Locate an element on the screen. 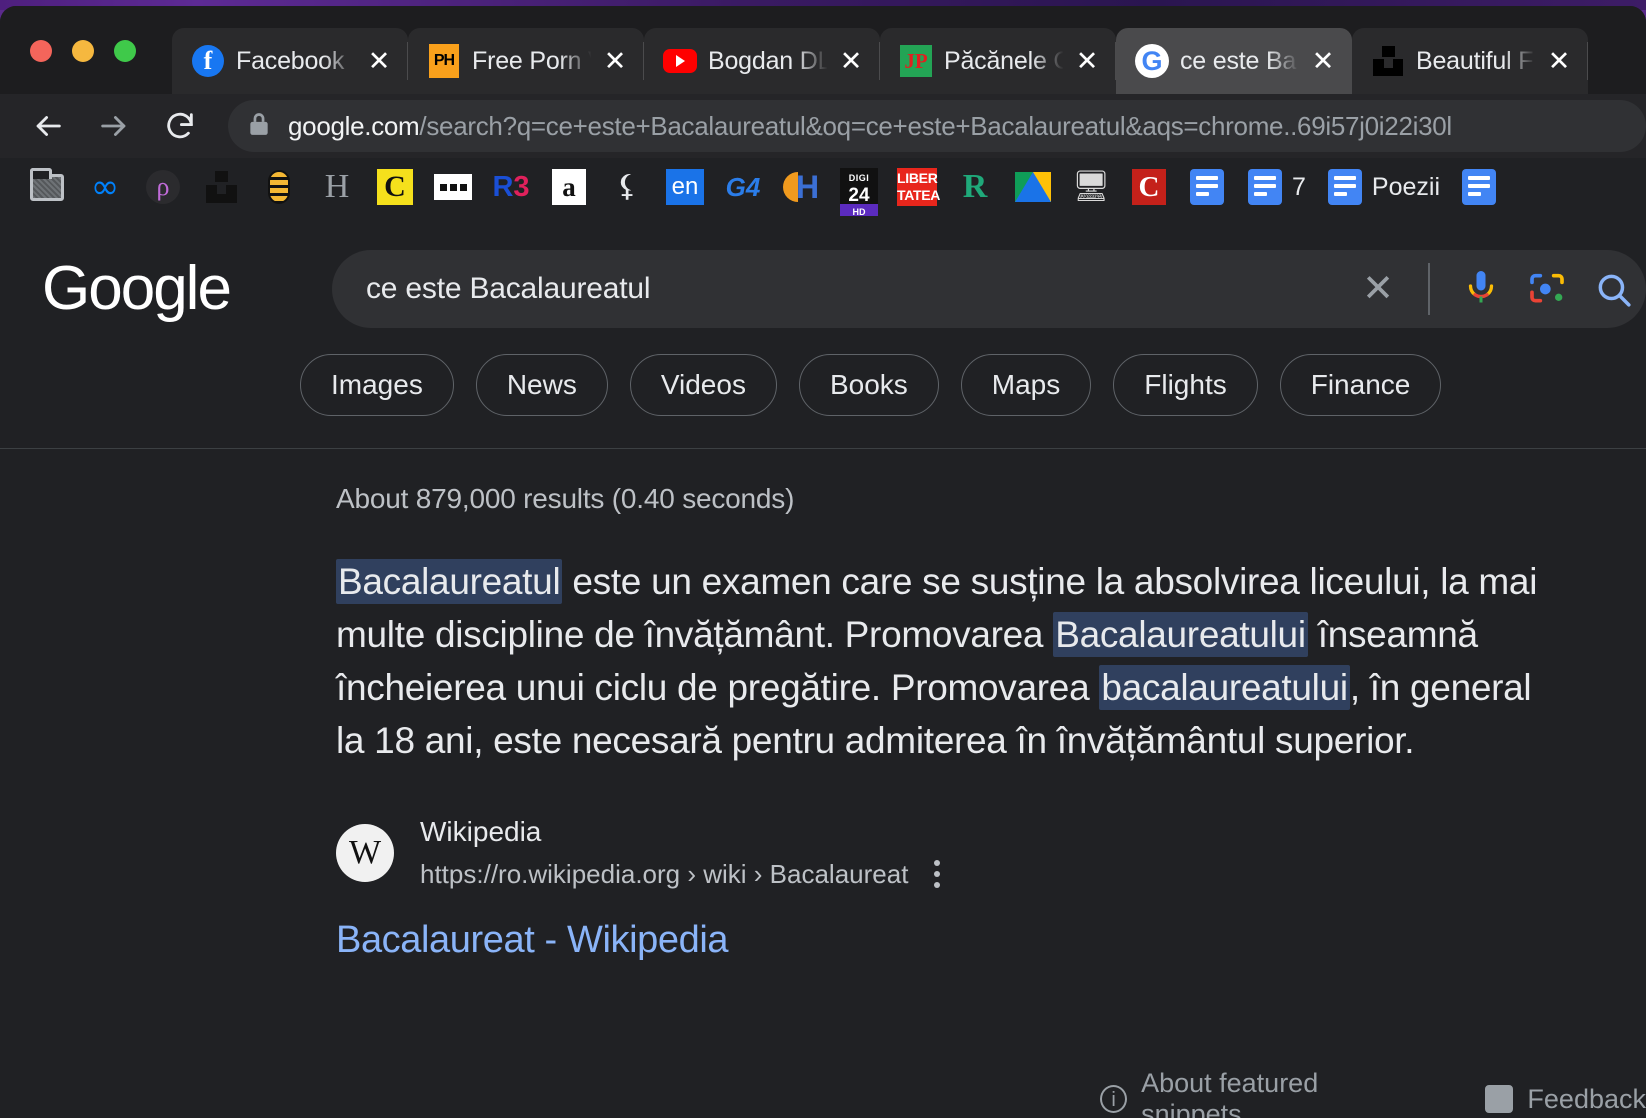 The width and height of the screenshot is (1646, 1118). tab-pacanele: JP Păcănele C ✕ is located at coordinates (998, 61).